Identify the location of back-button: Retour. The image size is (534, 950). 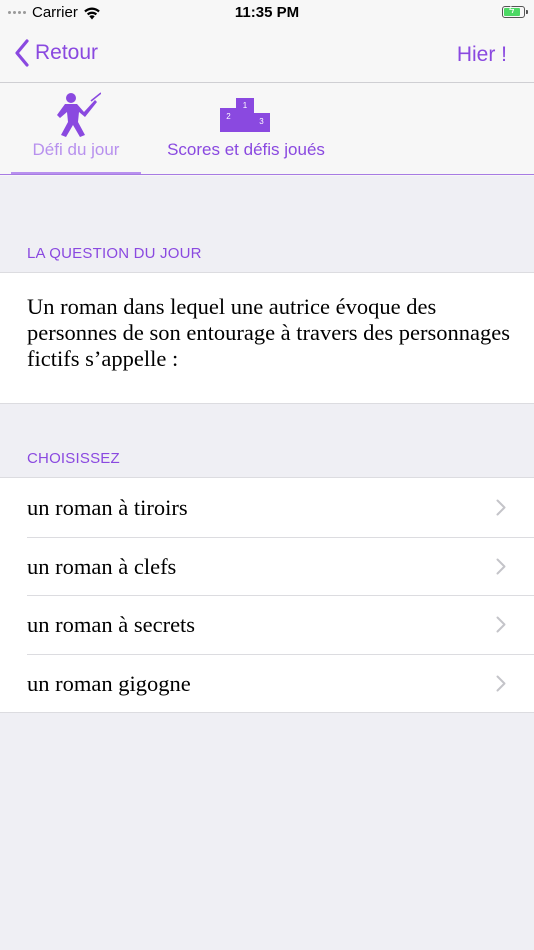
(56, 53).